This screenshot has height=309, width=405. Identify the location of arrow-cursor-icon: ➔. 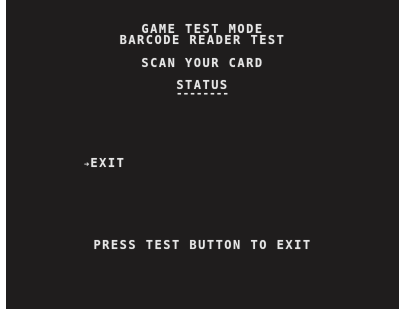
(87, 165).